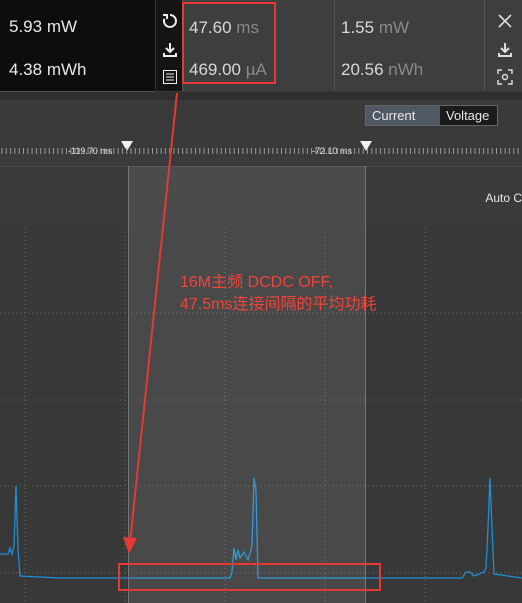  I want to click on annotation-arrow, so click(150, 323).